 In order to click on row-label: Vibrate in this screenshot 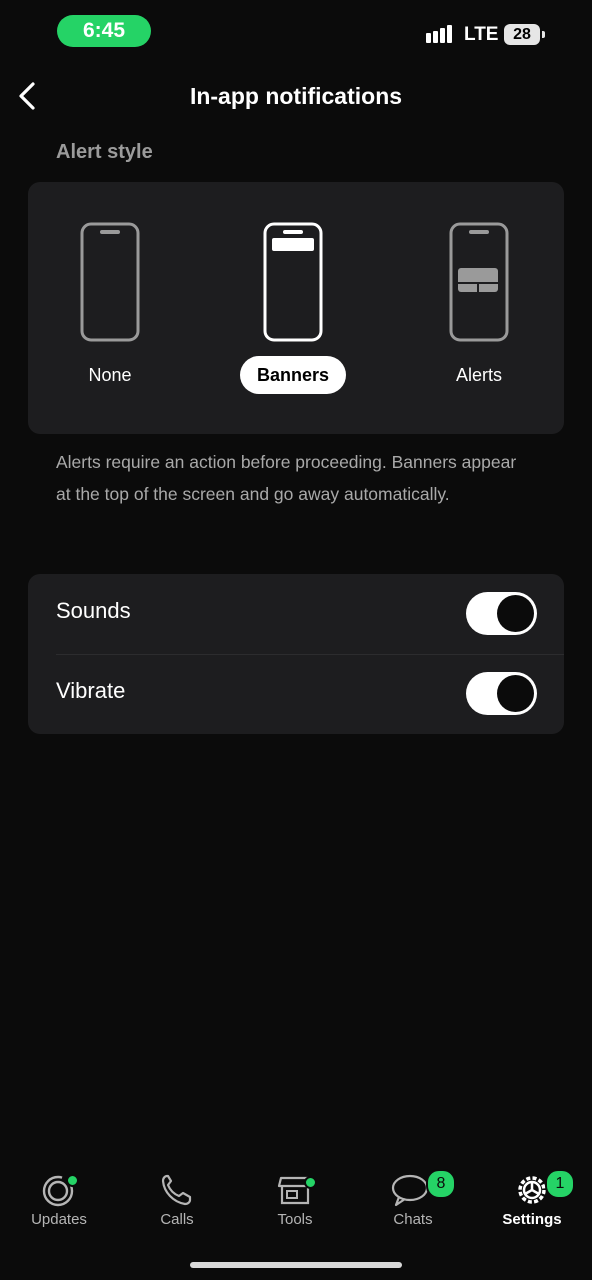, I will do `click(91, 690)`.